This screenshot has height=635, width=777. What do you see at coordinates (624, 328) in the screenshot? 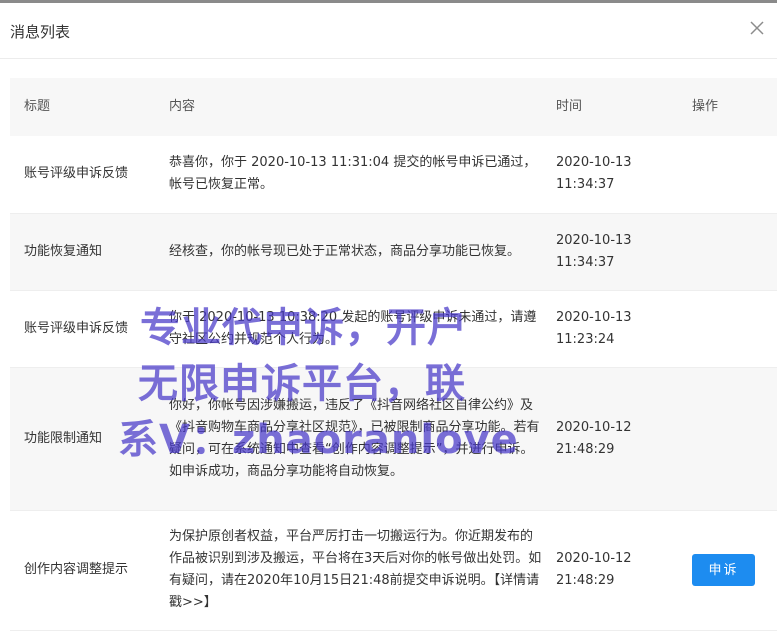
I see `row-time: 2020-10-13 11:23:24` at bounding box center [624, 328].